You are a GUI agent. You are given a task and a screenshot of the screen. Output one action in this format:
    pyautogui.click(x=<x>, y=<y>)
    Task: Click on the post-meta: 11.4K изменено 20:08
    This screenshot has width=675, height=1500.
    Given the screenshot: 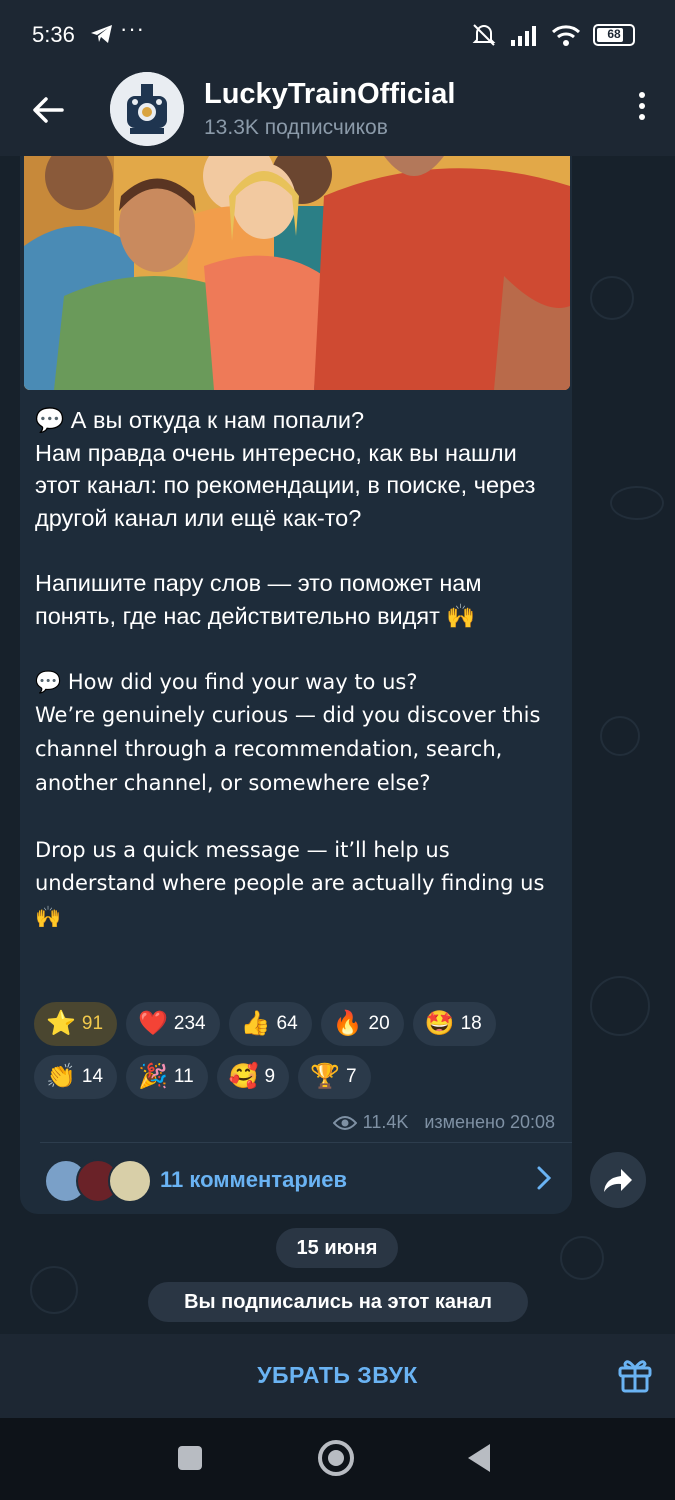 What is the action you would take?
    pyautogui.click(x=443, y=1122)
    